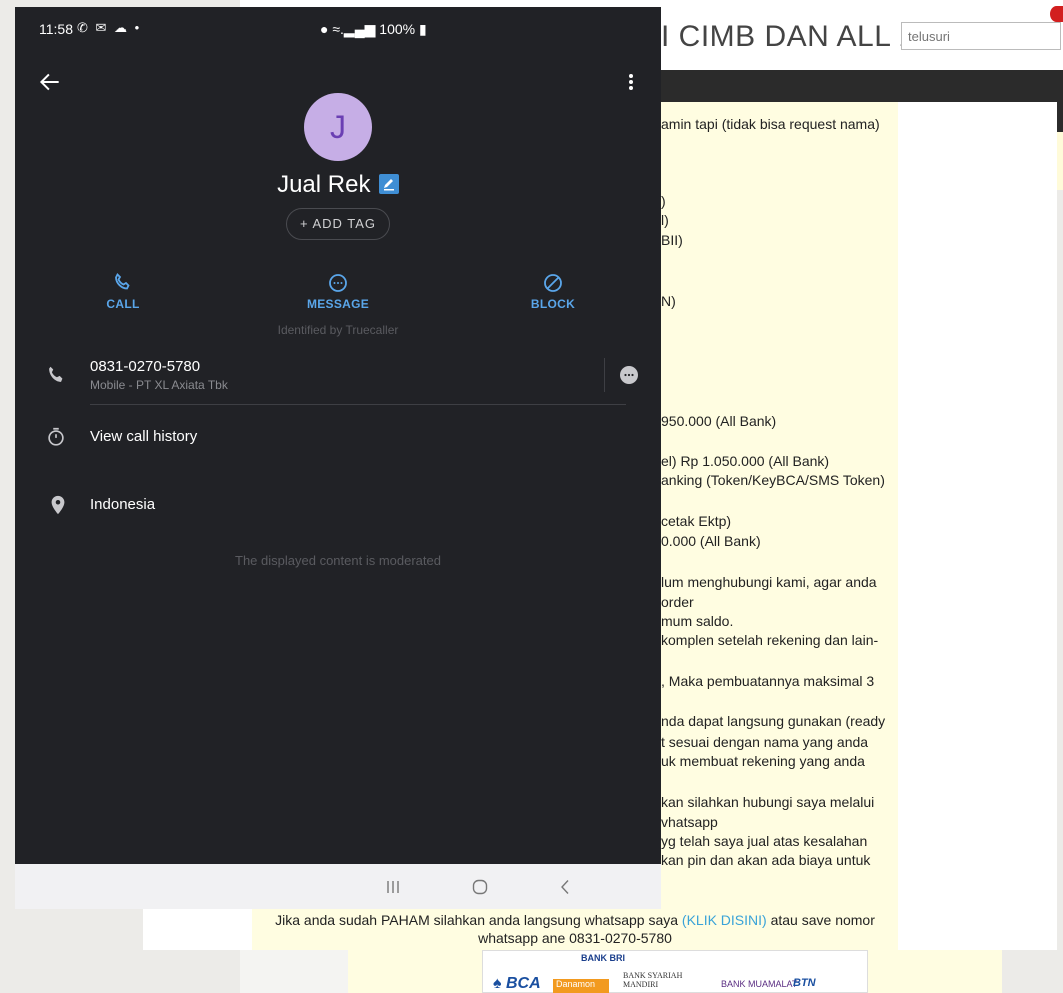 This screenshot has width=1063, height=993. Describe the element at coordinates (338, 886) in the screenshot. I see `android-nav-bar` at that location.